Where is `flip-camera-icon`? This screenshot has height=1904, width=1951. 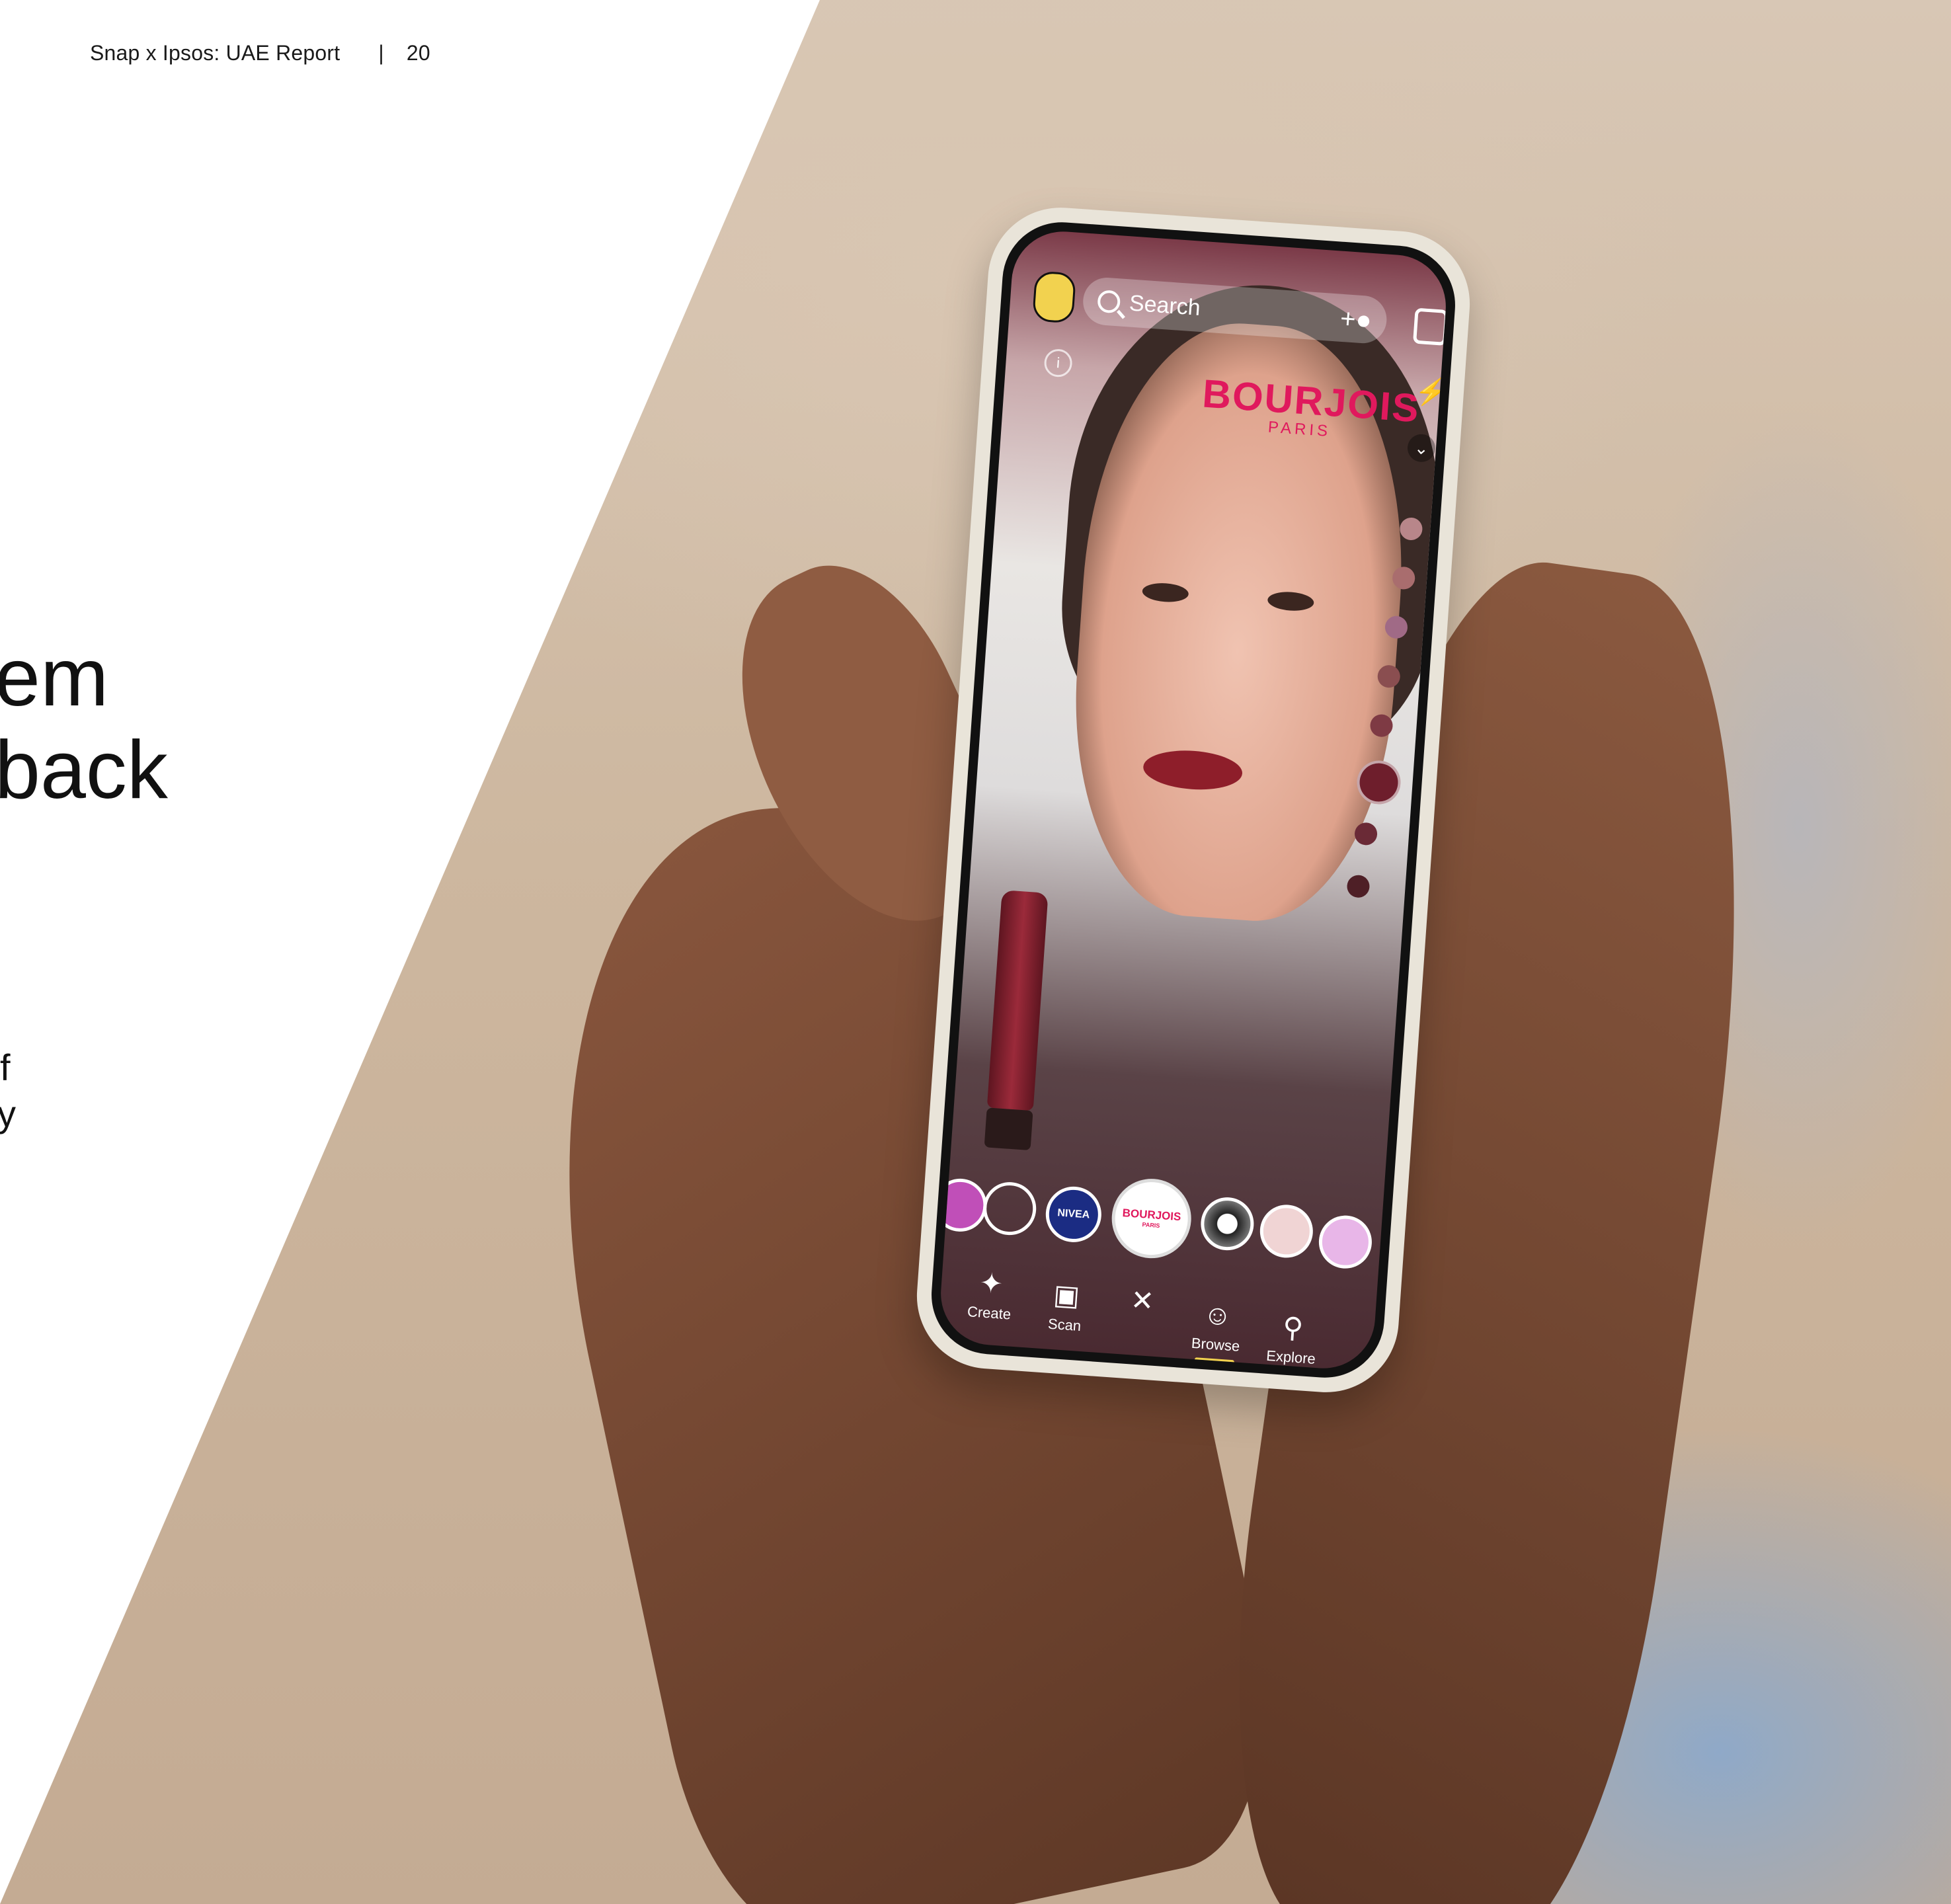
flip-camera-icon is located at coordinates (1430, 326).